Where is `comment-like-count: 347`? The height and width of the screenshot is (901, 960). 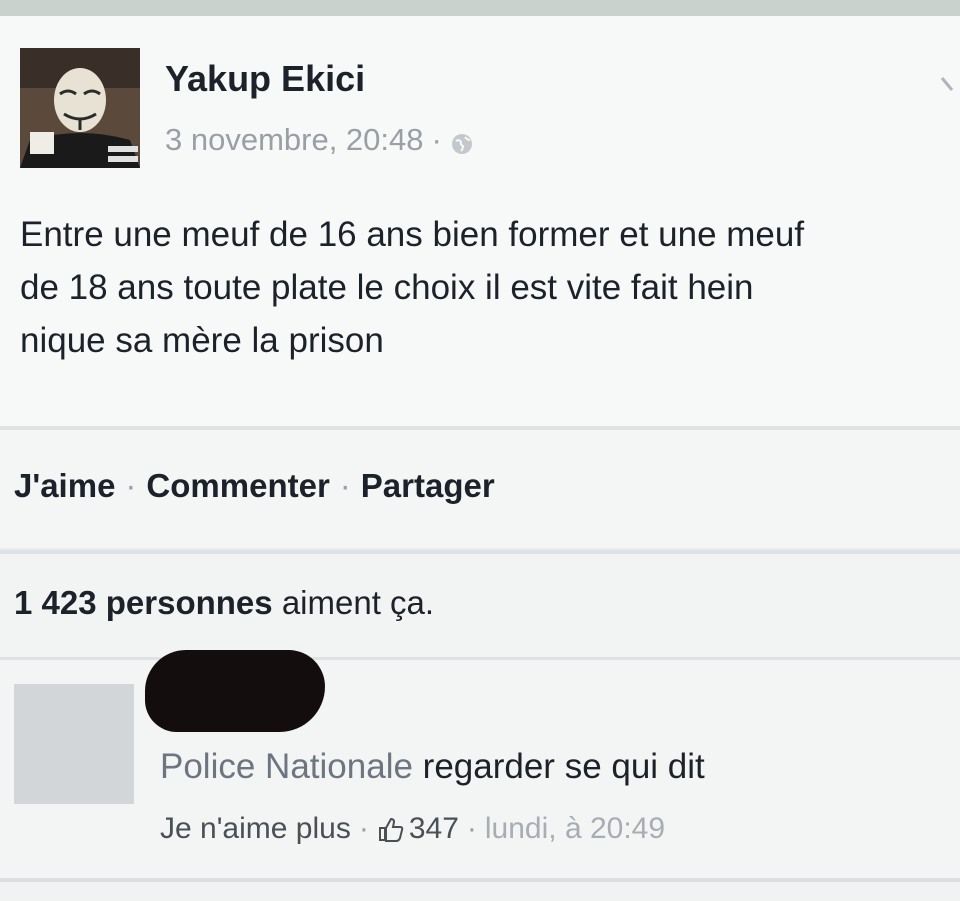
comment-like-count: 347 is located at coordinates (434, 829).